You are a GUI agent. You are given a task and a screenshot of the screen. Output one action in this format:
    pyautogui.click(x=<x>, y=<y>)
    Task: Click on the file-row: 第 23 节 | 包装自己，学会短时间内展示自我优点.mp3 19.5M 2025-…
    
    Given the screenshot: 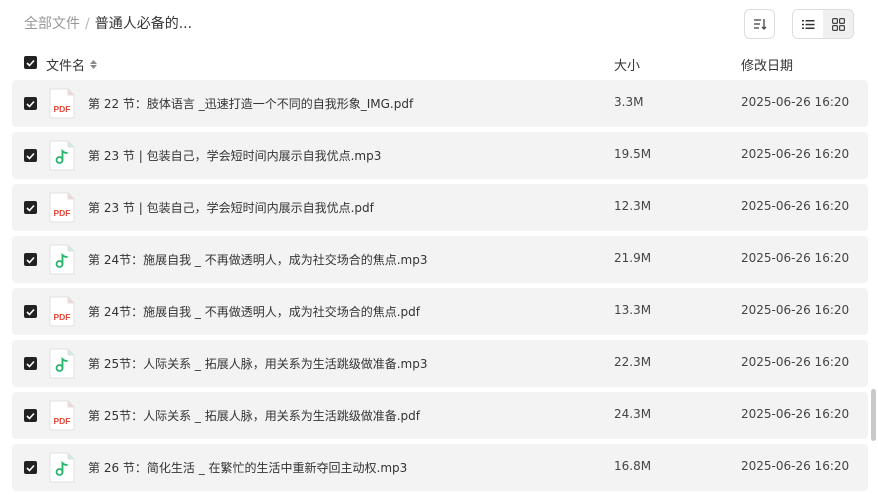 What is the action you would take?
    pyautogui.click(x=440, y=155)
    